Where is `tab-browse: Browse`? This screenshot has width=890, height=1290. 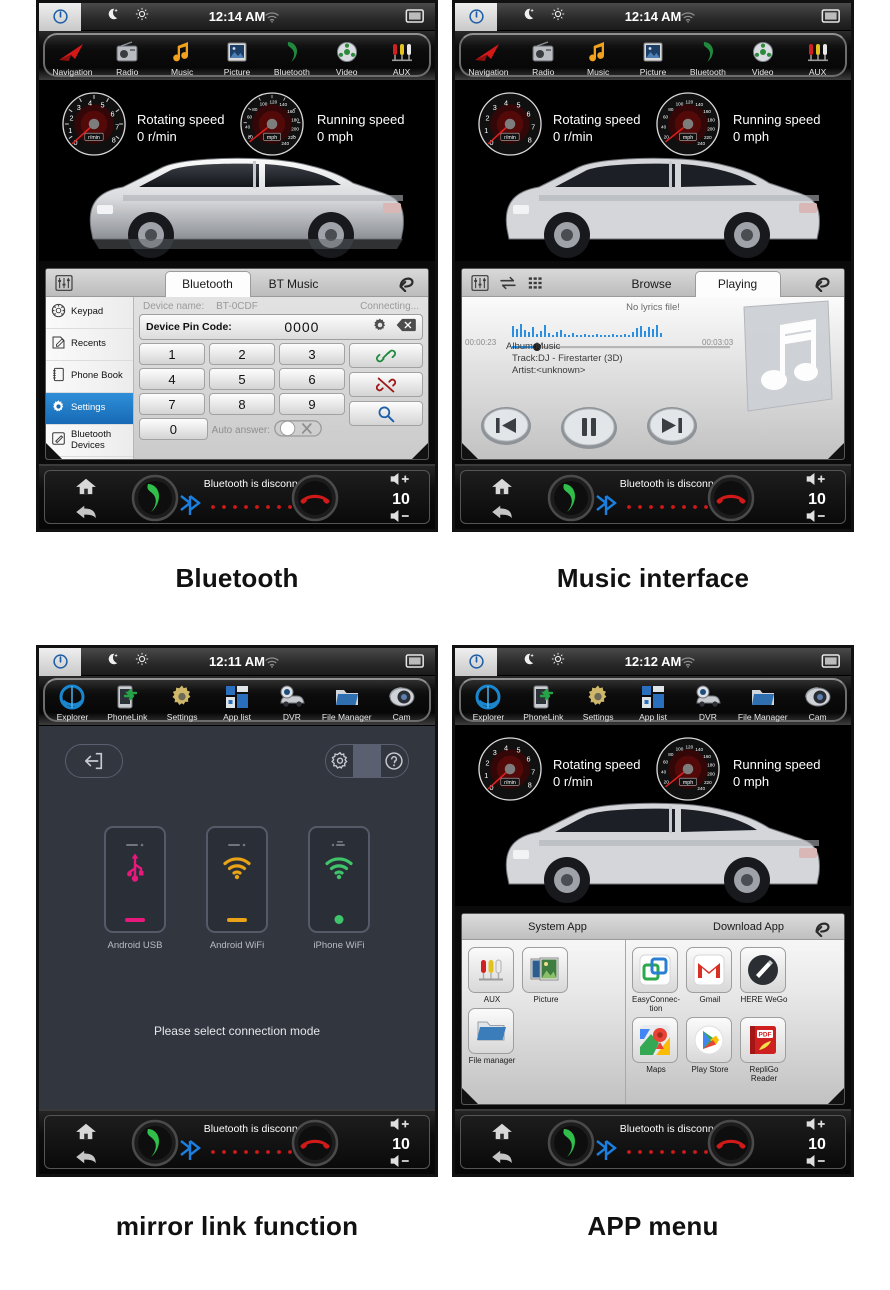
tab-browse: Browse is located at coordinates (652, 284).